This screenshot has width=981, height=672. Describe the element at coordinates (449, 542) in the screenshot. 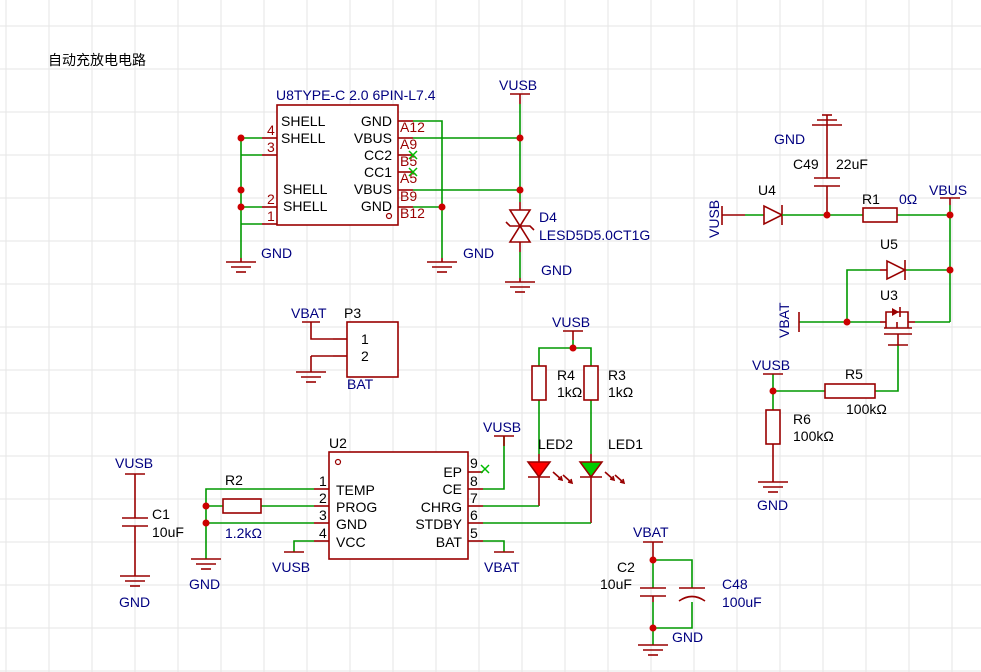

I see `u2-pin-name: BAT` at that location.